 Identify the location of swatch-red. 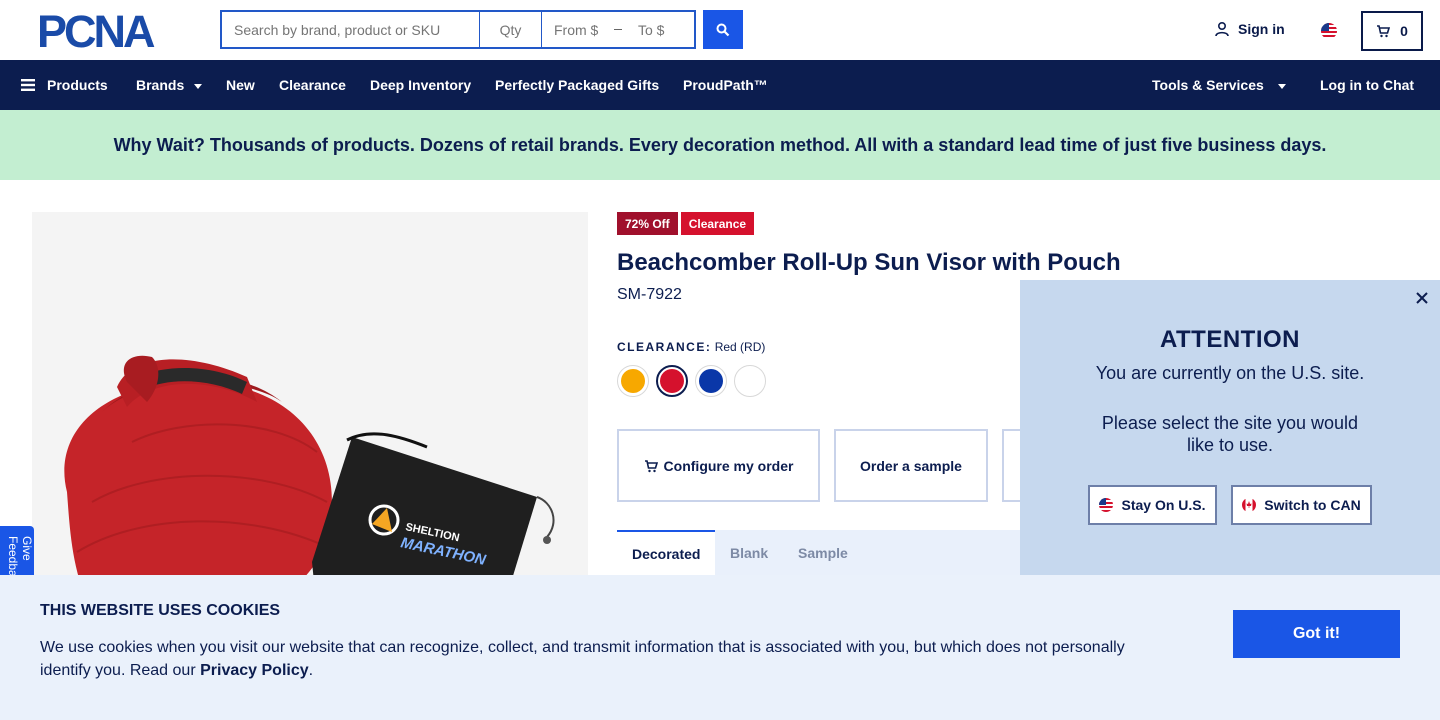
(672, 381).